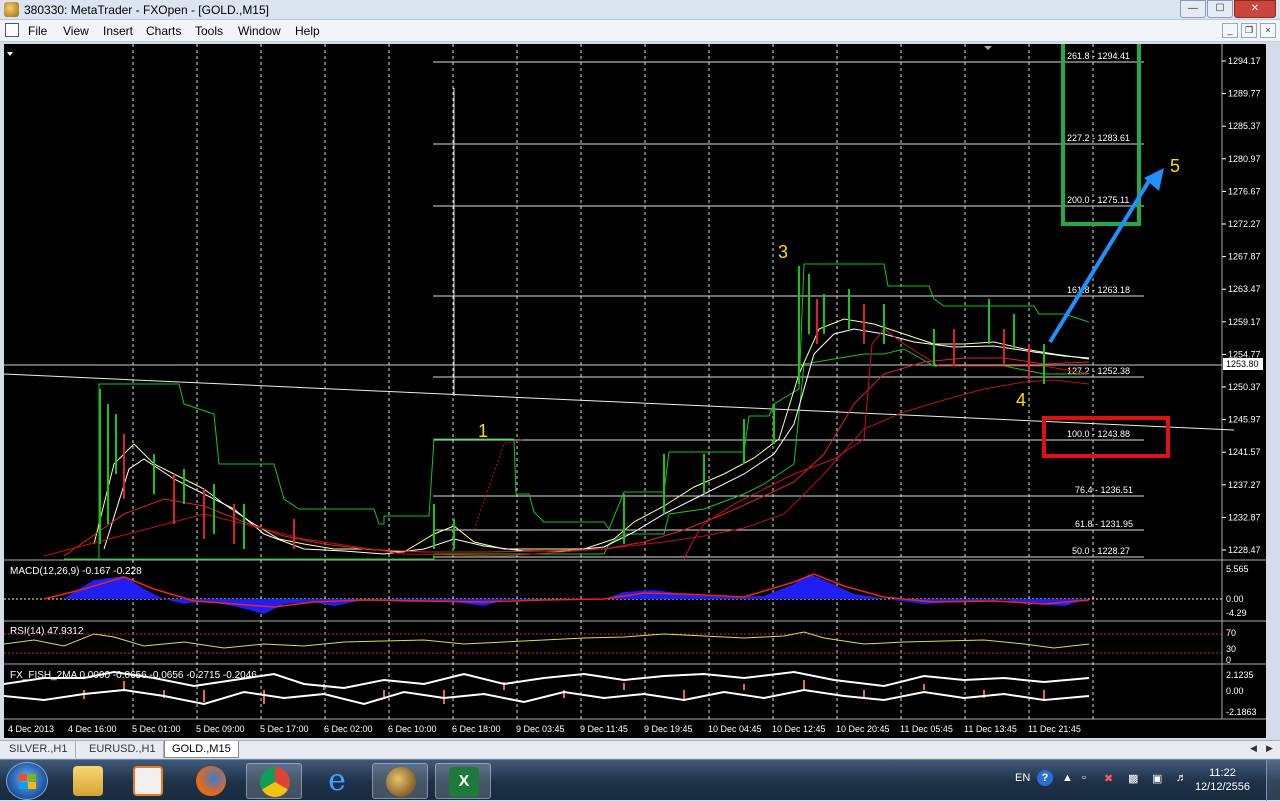  Describe the element at coordinates (118, 31) in the screenshot. I see `menu-insert: Insert` at that location.